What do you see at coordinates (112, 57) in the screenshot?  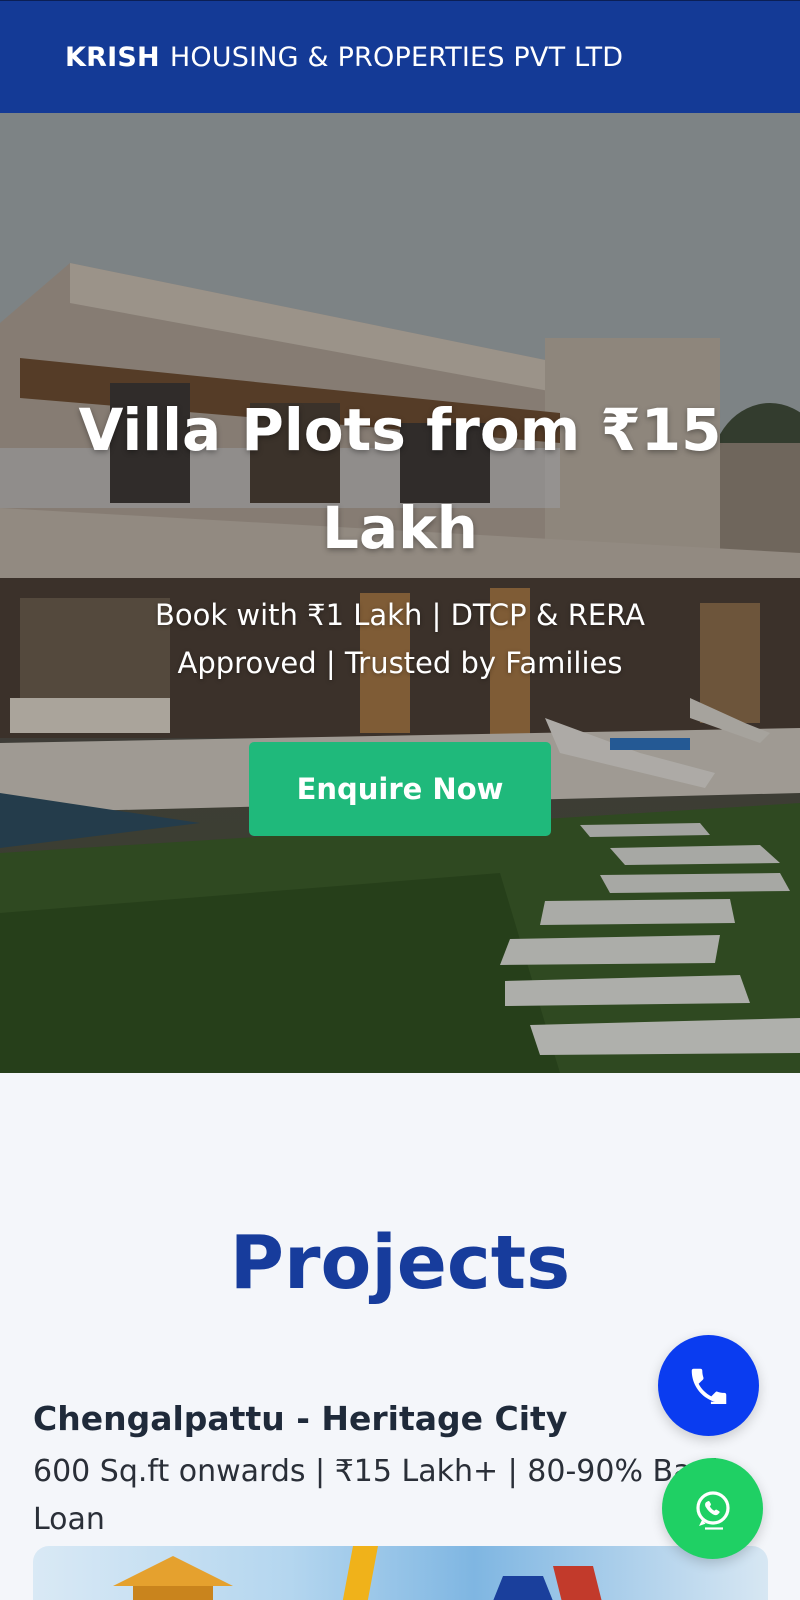 I see `brand-name-strong: KRISH` at bounding box center [112, 57].